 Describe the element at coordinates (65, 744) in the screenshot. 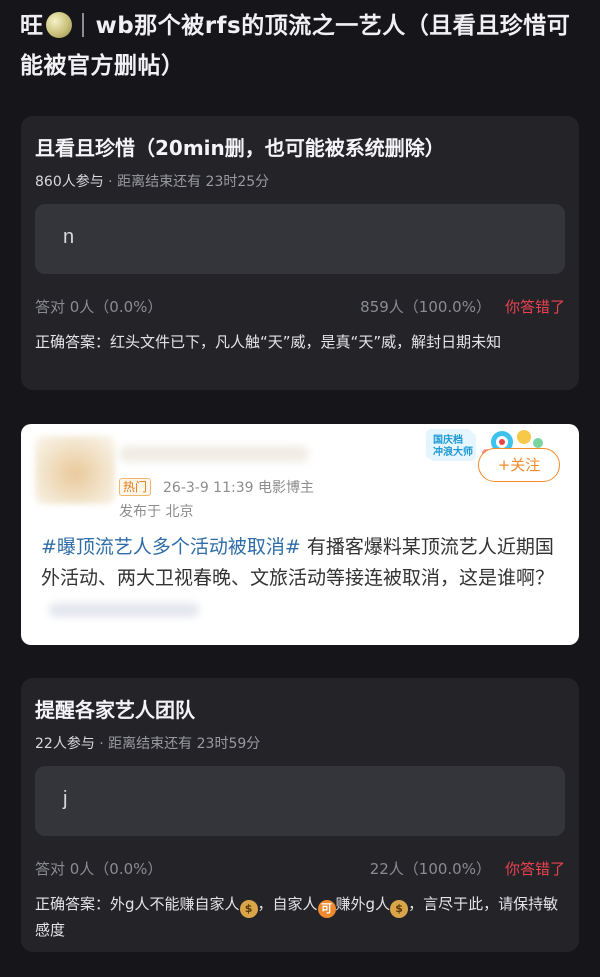

I see `participant-count: 22人参与` at that location.